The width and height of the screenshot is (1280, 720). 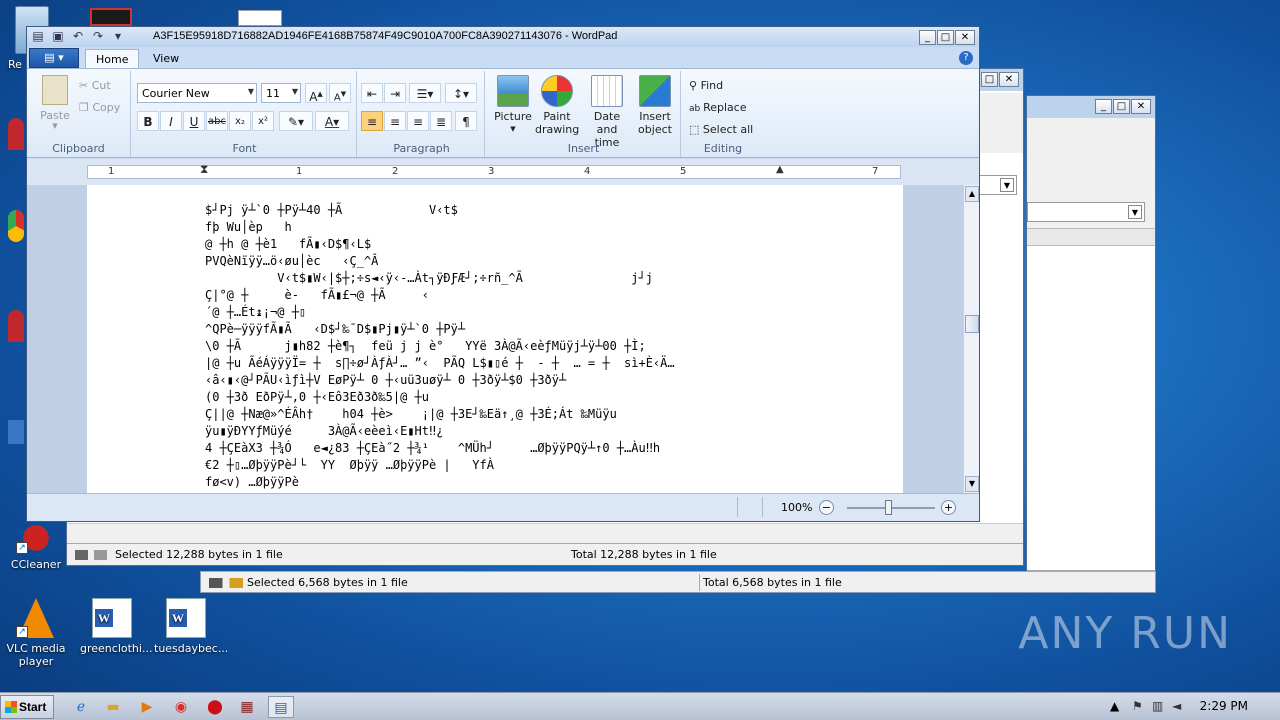 What do you see at coordinates (513, 105) in the screenshot?
I see `picture-button: Picture ▼` at bounding box center [513, 105].